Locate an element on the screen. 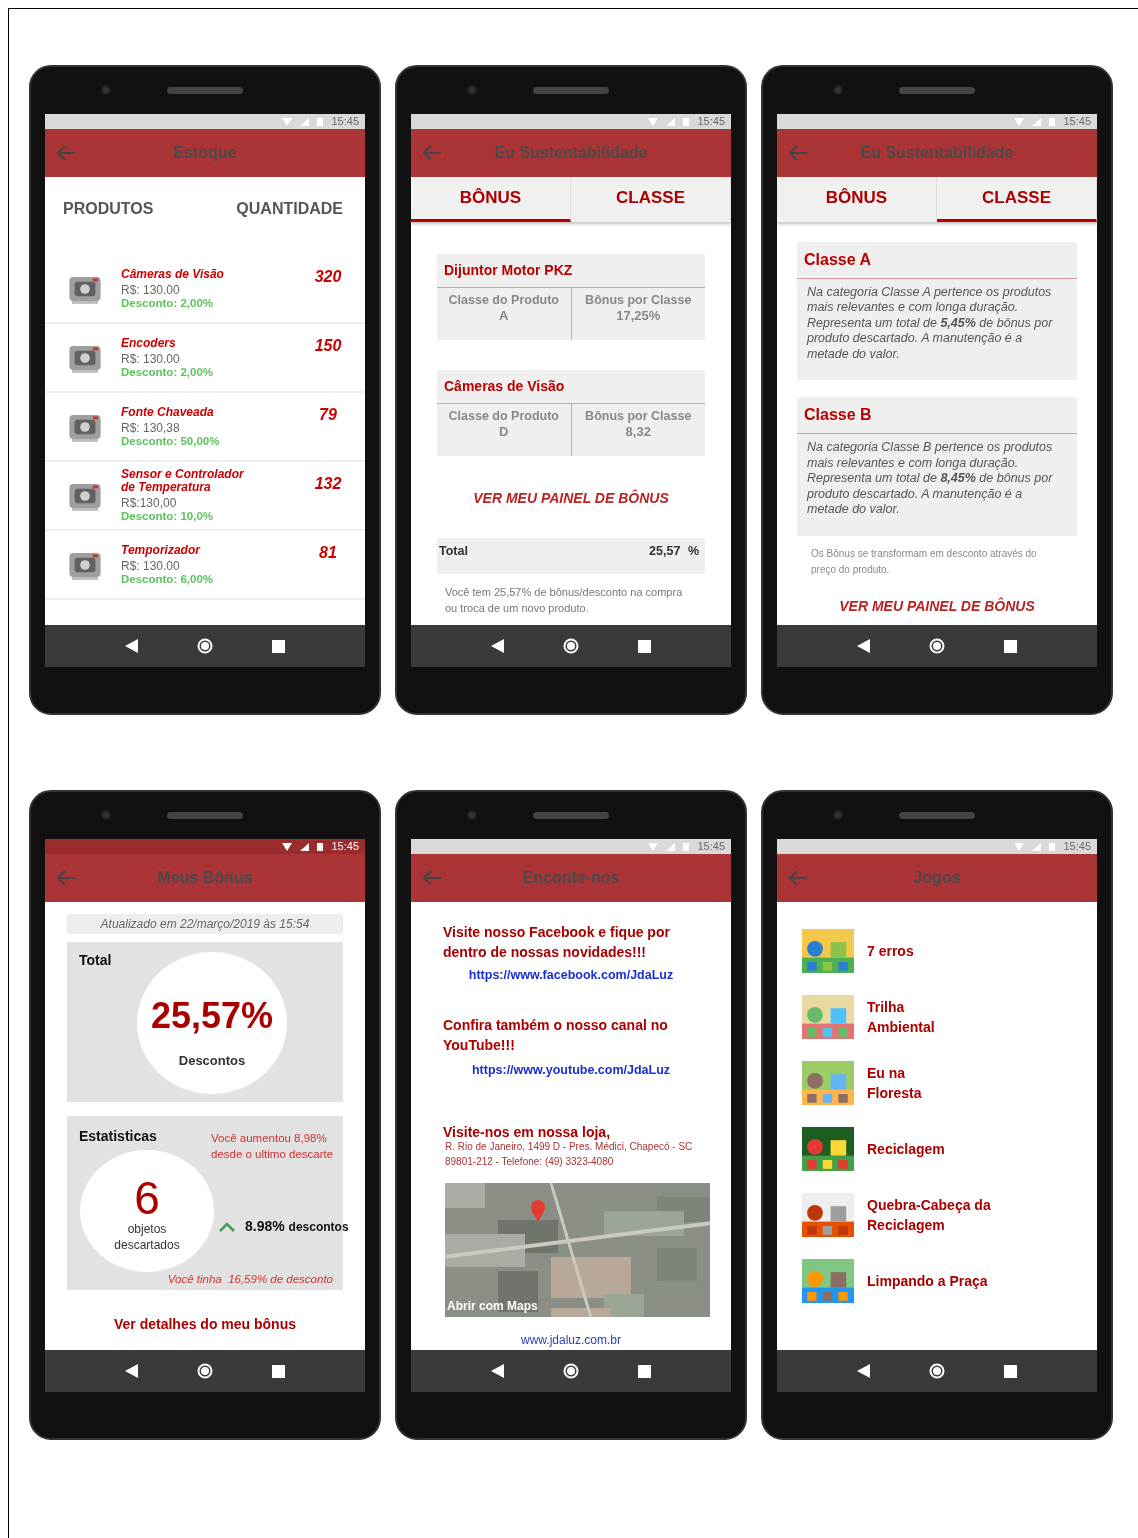 This screenshot has width=1138, height=1538. product-row: Temporizador R$: 130.00 Desconto: 6,00% 81 is located at coordinates (205, 565).